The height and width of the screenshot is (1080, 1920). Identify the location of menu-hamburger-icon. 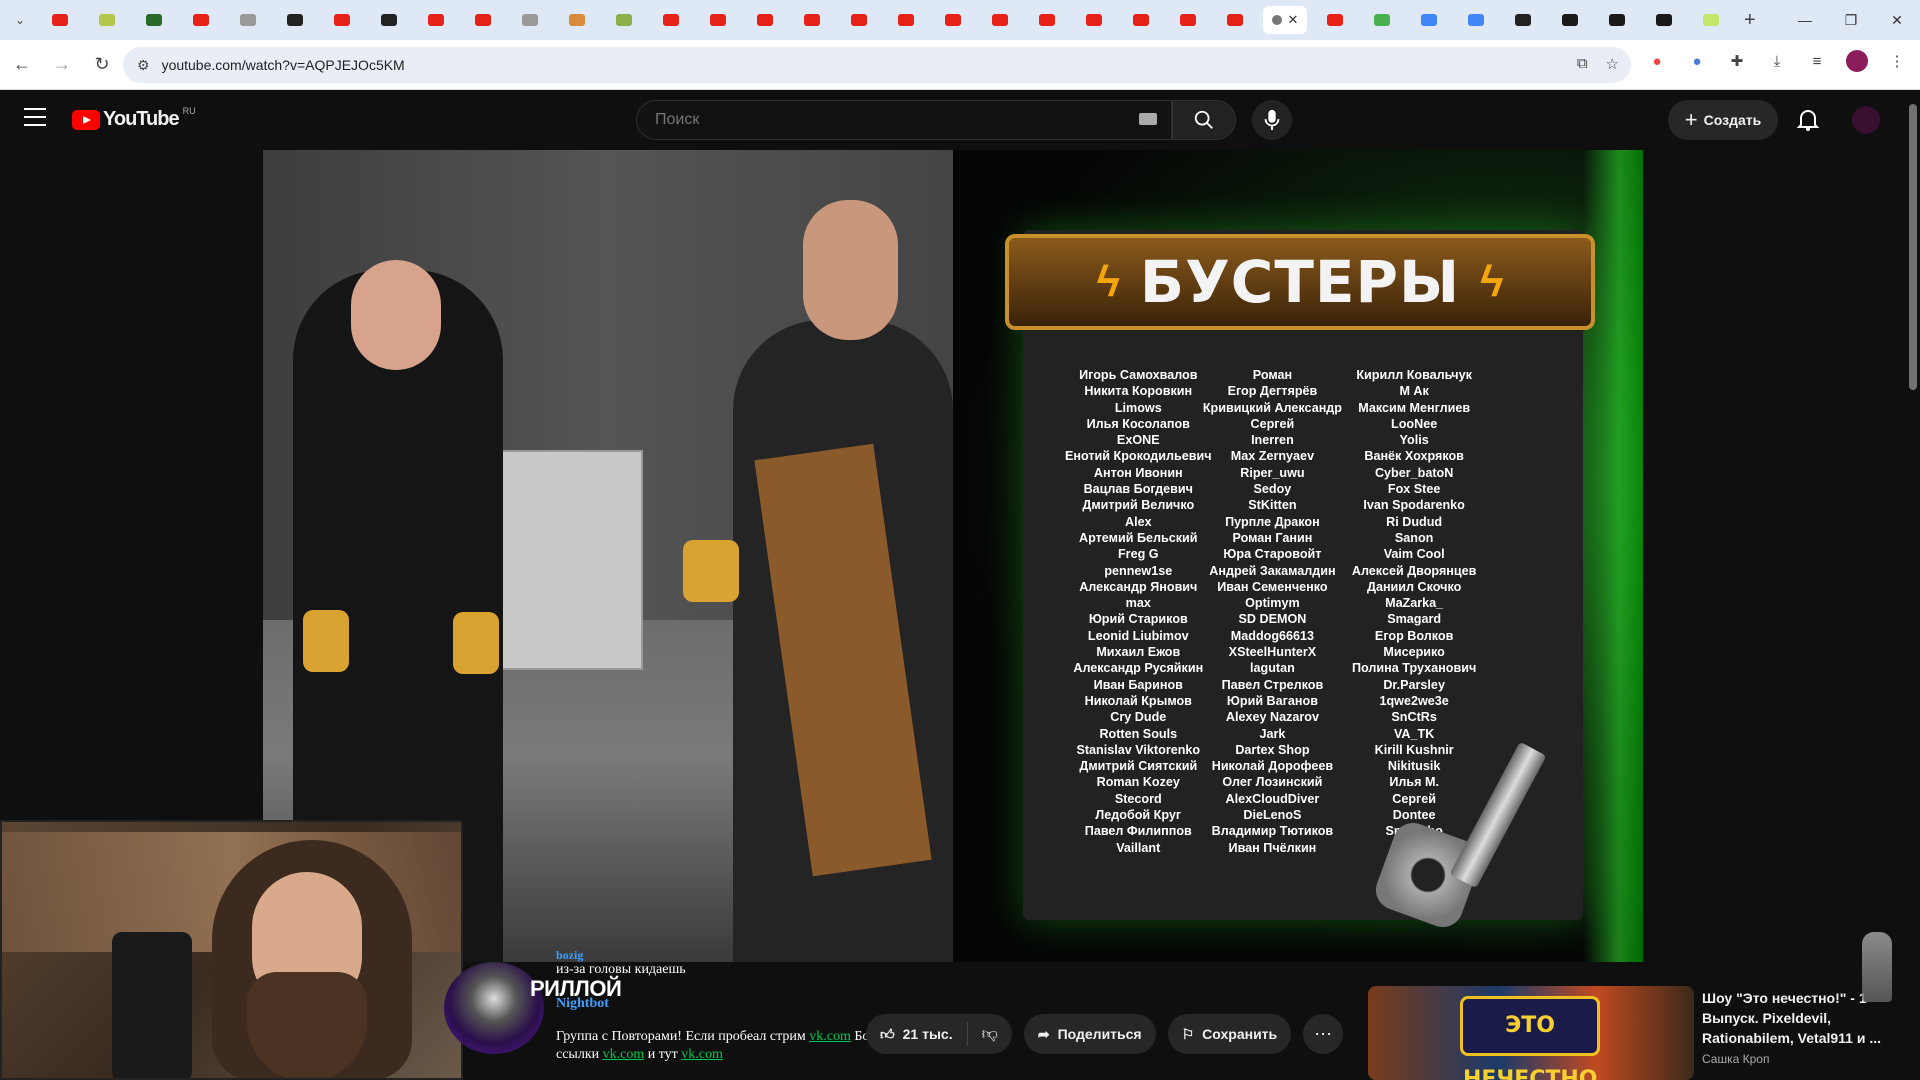
(35, 117).